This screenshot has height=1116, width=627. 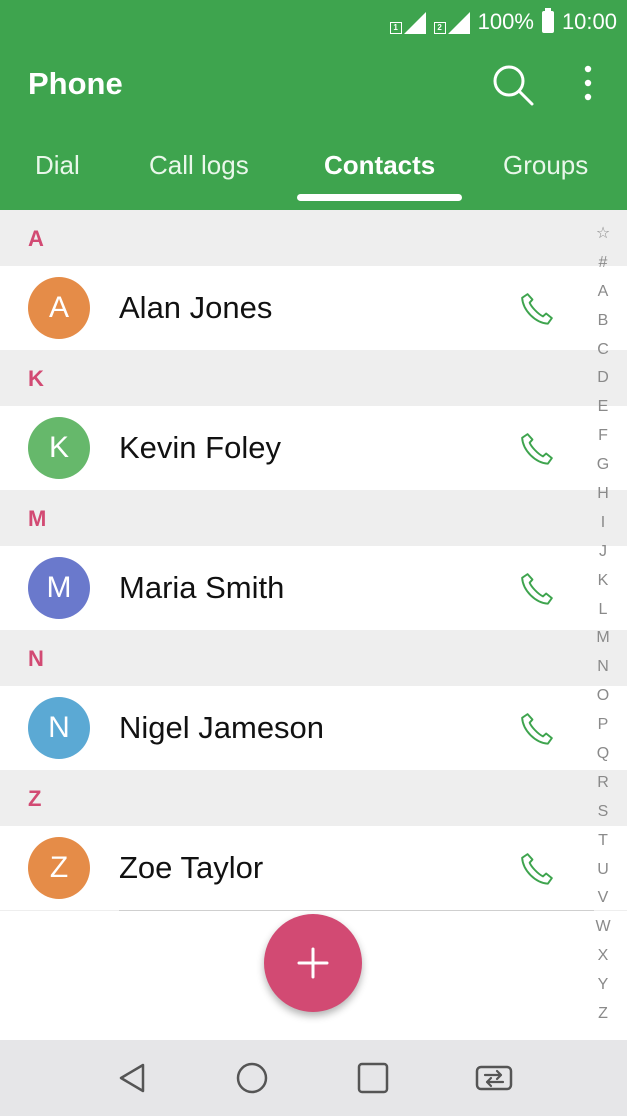 What do you see at coordinates (35, 798) in the screenshot?
I see `section-letter: Z` at bounding box center [35, 798].